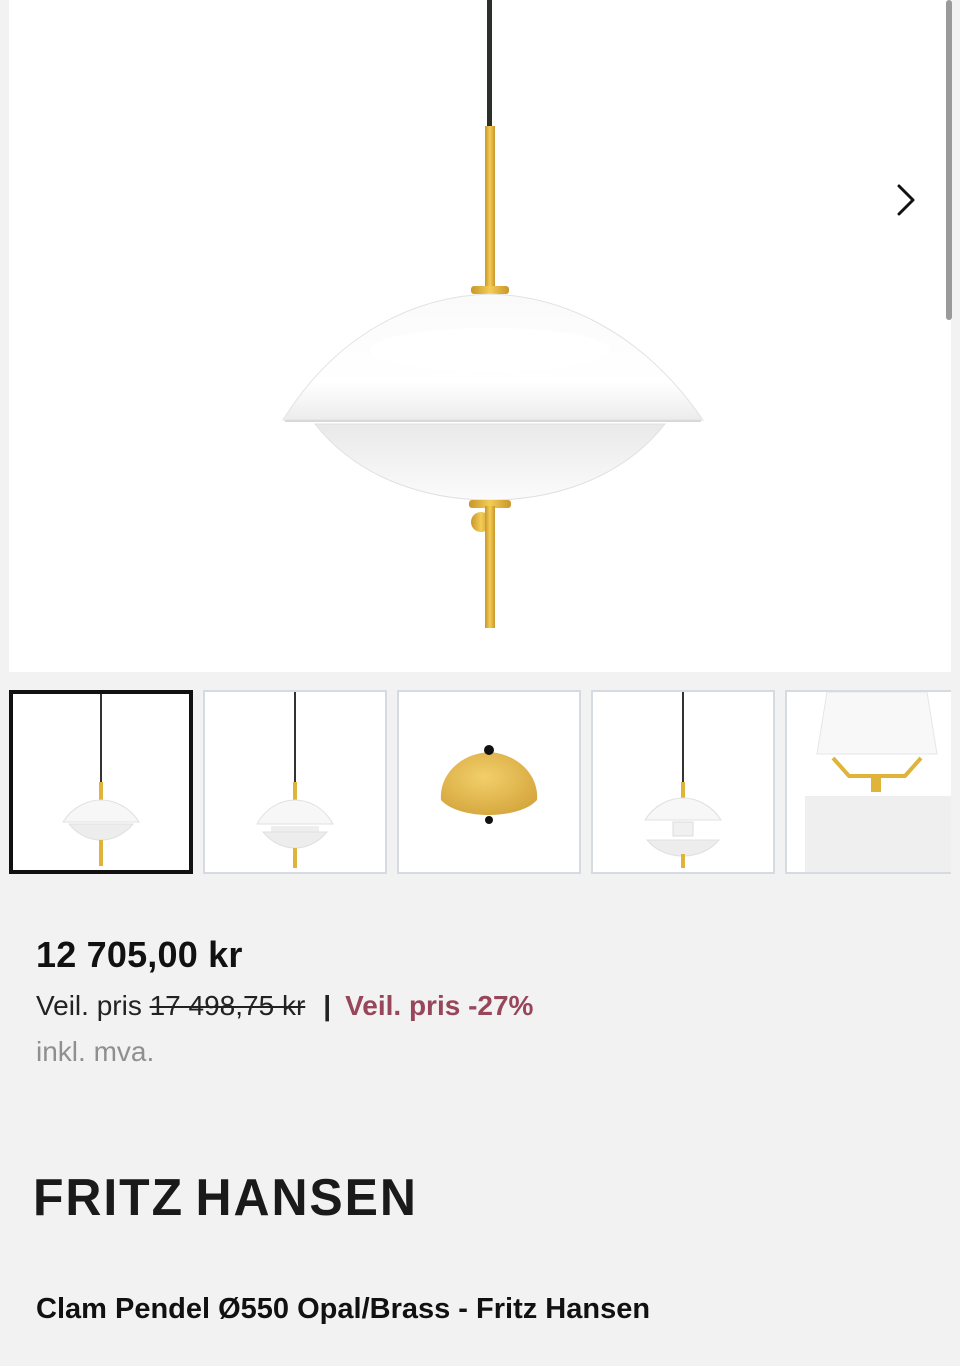  What do you see at coordinates (227, 1005) in the screenshot?
I see `recommended-price: 17 498,75 kr` at bounding box center [227, 1005].